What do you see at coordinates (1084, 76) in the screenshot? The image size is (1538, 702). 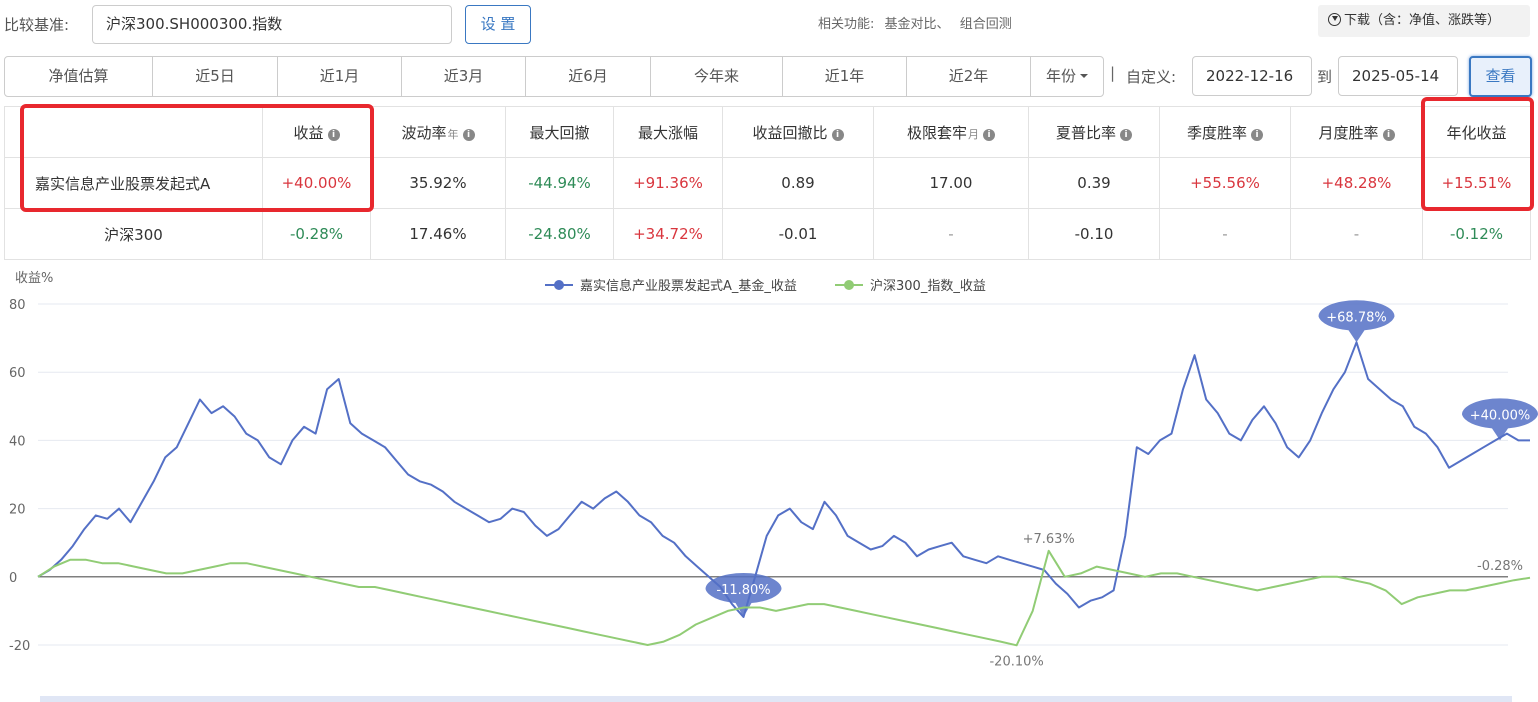 I see `caret-down-icon` at bounding box center [1084, 76].